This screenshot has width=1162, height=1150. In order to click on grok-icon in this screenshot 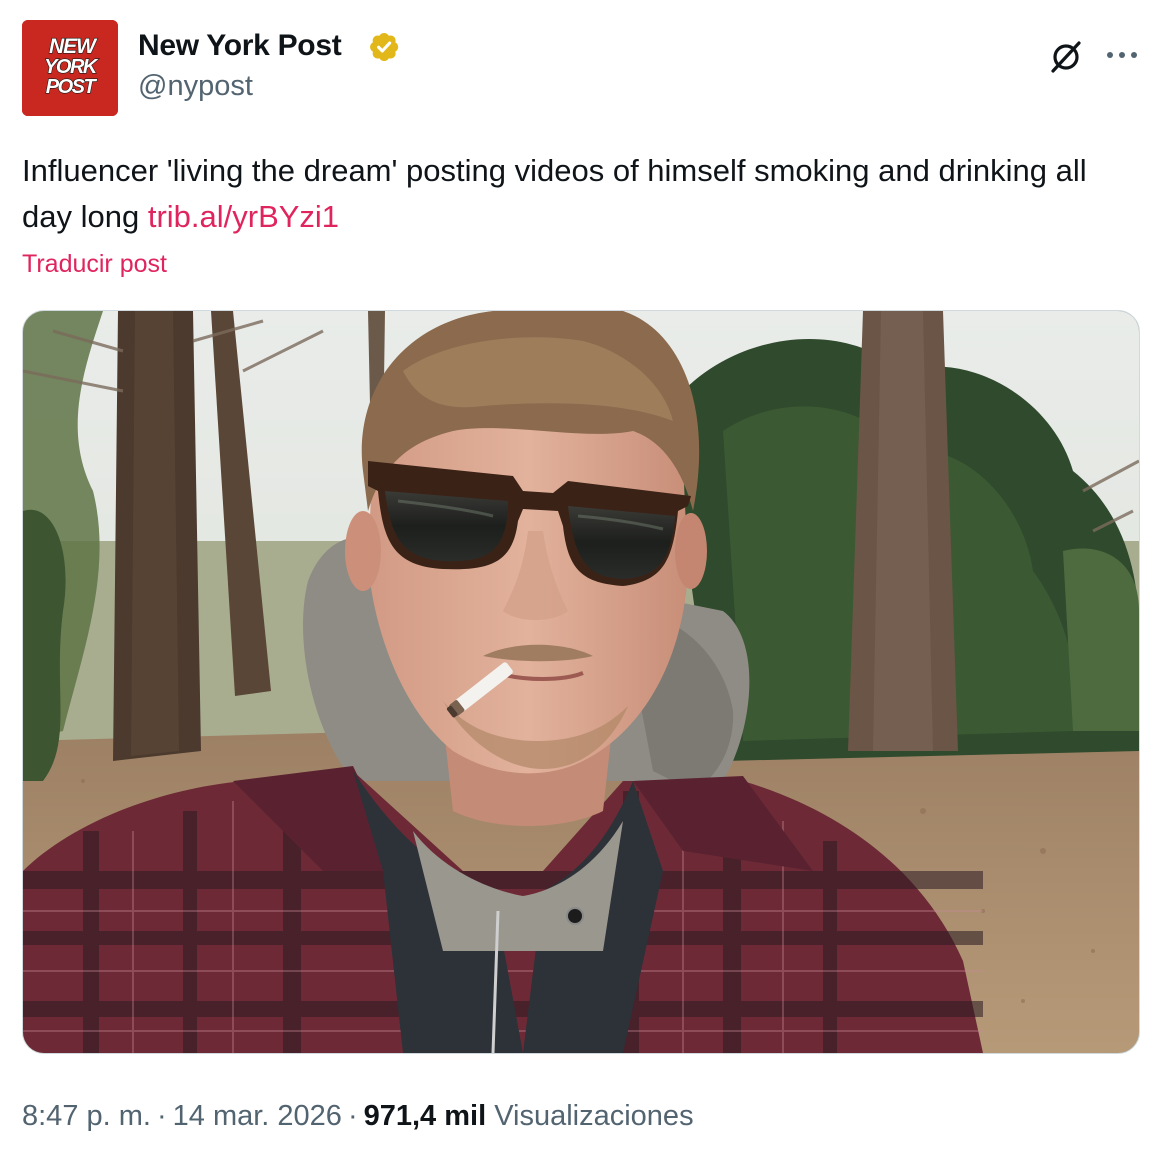, I will do `click(1066, 57)`.